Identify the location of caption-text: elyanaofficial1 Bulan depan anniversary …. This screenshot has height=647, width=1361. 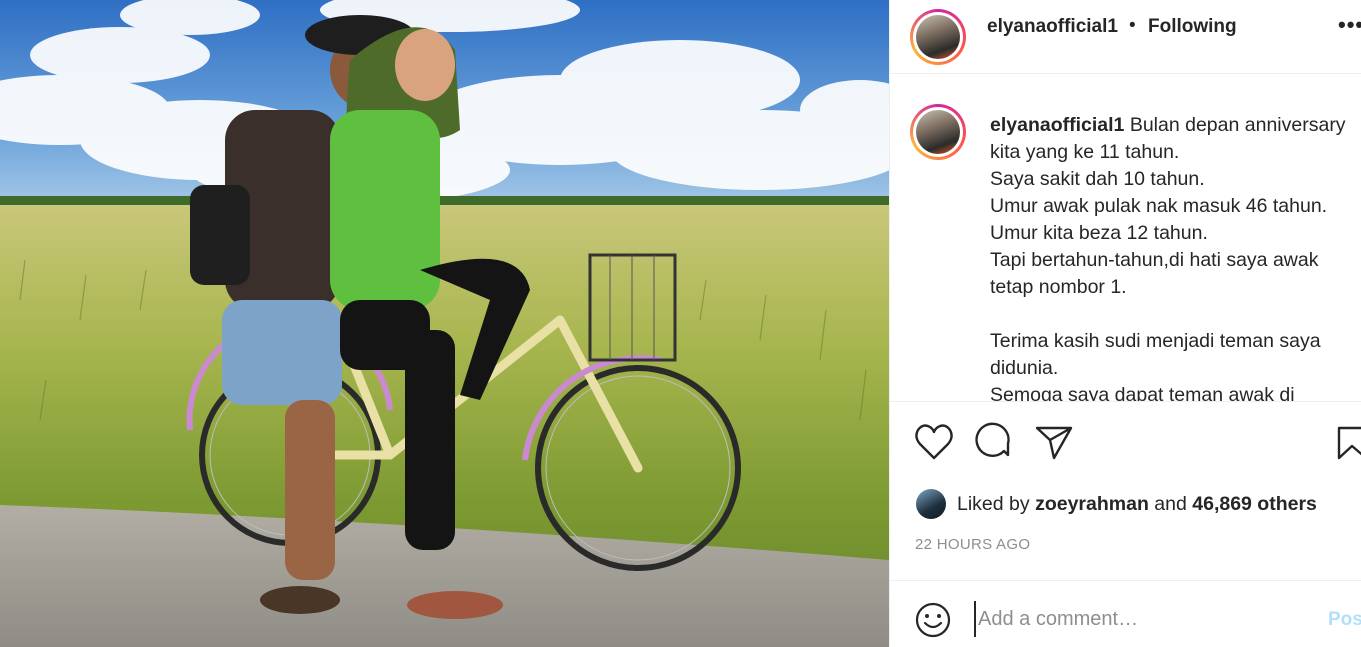
(1175, 257).